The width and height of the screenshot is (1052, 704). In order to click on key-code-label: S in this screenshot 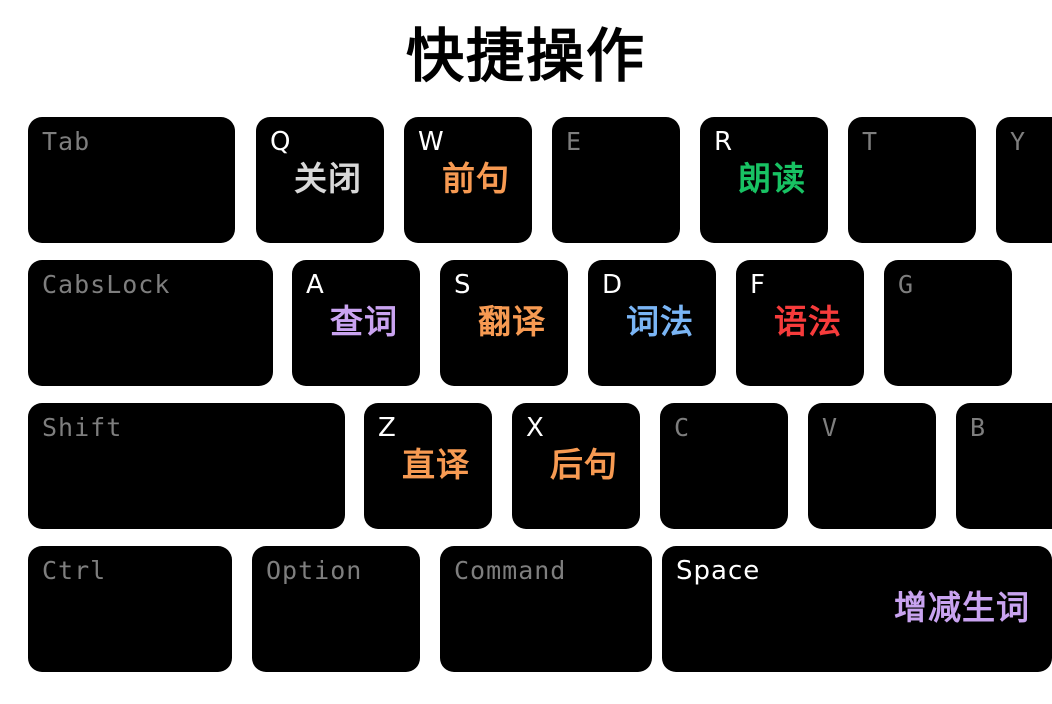, I will do `click(463, 285)`.